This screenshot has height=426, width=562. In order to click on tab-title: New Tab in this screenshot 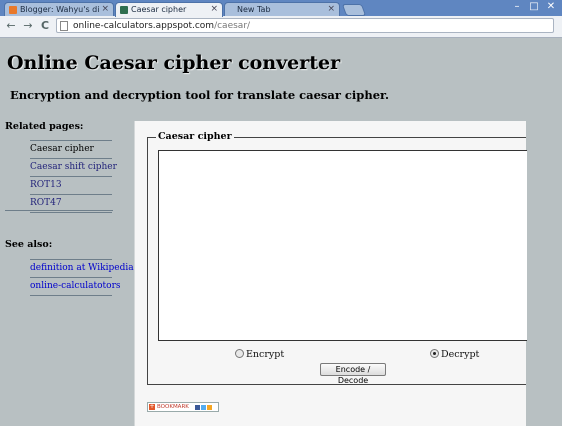, I will do `click(254, 9)`.